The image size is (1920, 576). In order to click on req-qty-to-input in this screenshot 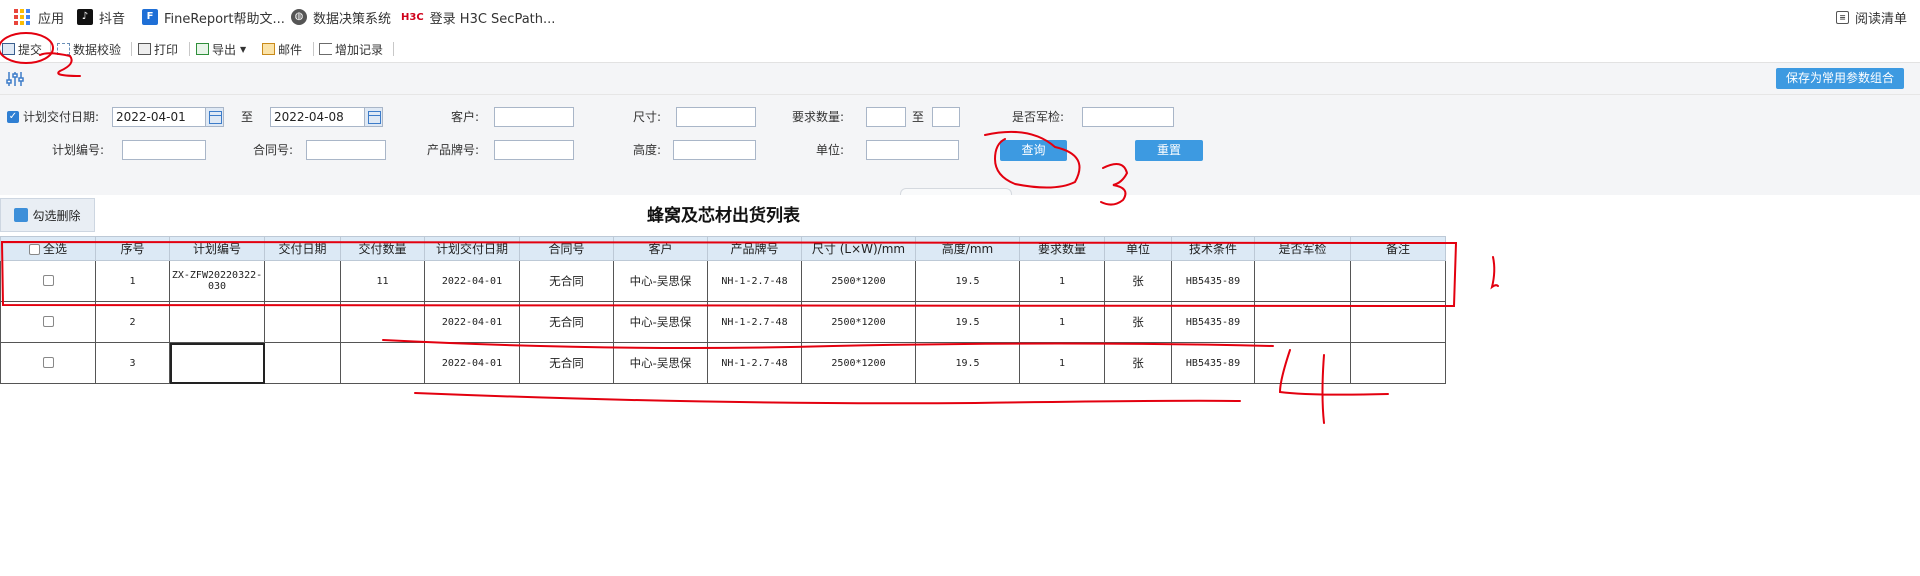, I will do `click(946, 117)`.